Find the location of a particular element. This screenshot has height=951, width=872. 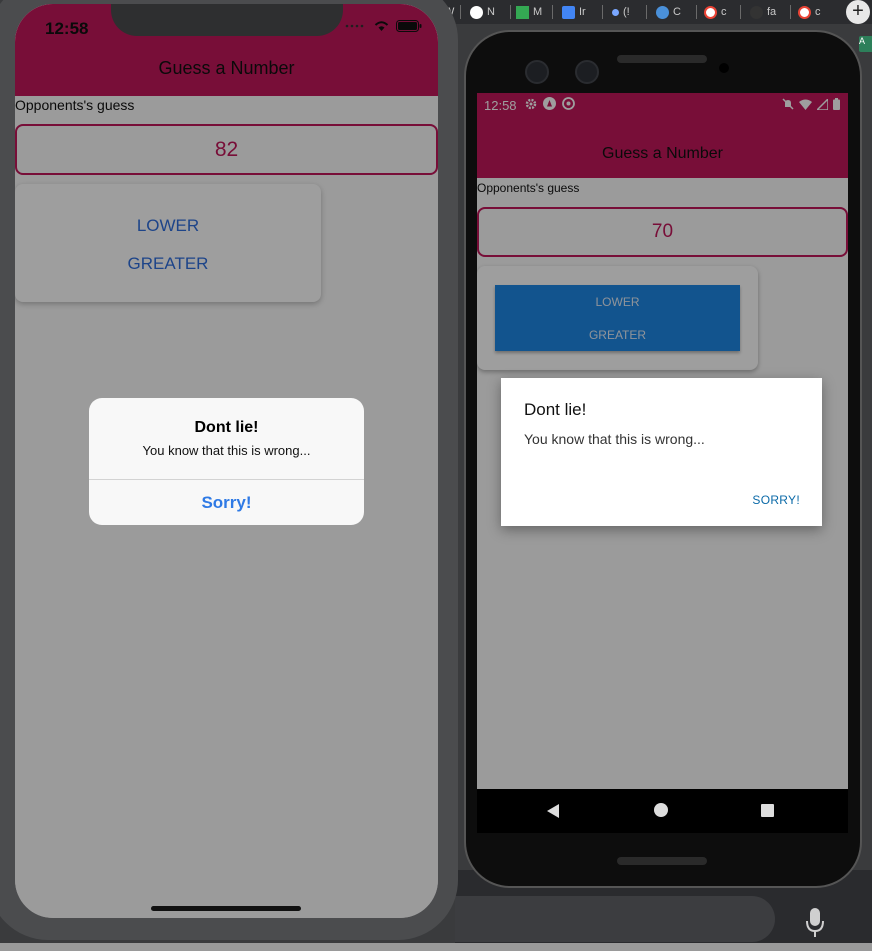

home-icon is located at coordinates (661, 810).